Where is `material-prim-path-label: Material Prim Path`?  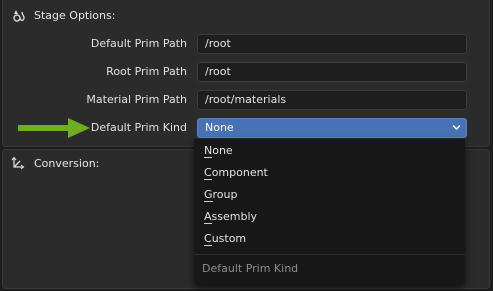 material-prim-path-label: Material Prim Path is located at coordinates (136, 99).